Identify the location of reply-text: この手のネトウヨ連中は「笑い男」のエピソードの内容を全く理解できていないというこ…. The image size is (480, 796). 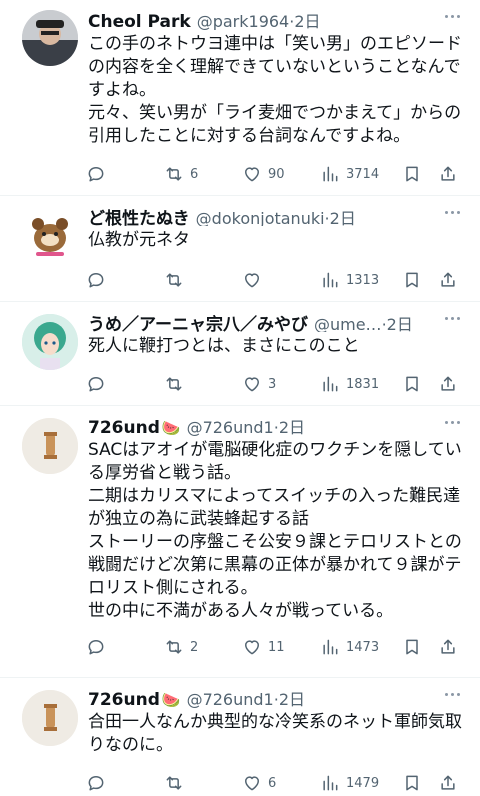
(275, 90).